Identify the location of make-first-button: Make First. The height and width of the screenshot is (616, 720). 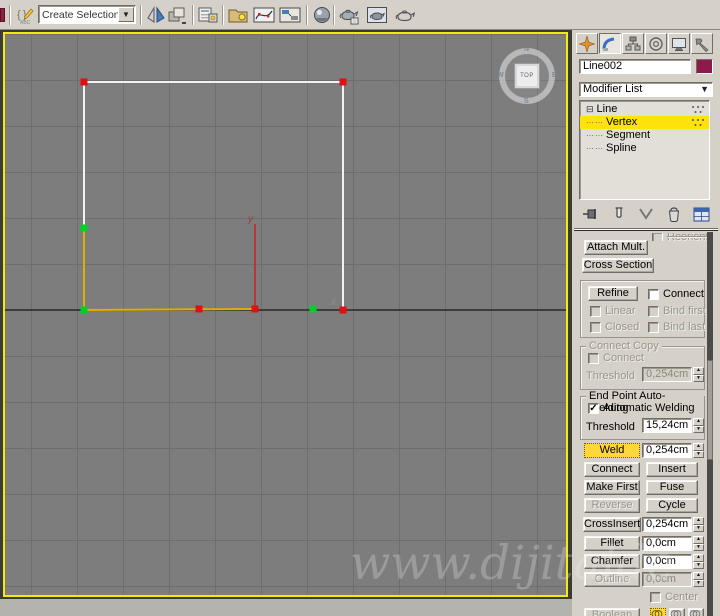
(612, 487).